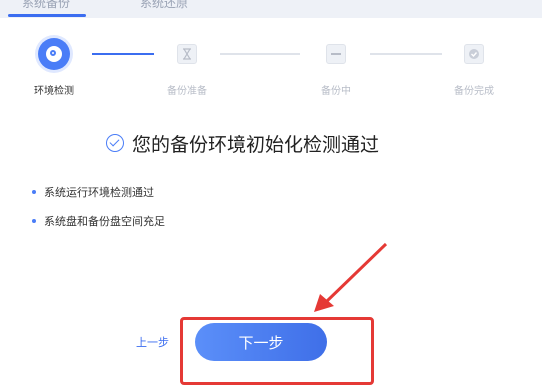  I want to click on step-backup-complete: 备份完成, so click(474, 67).